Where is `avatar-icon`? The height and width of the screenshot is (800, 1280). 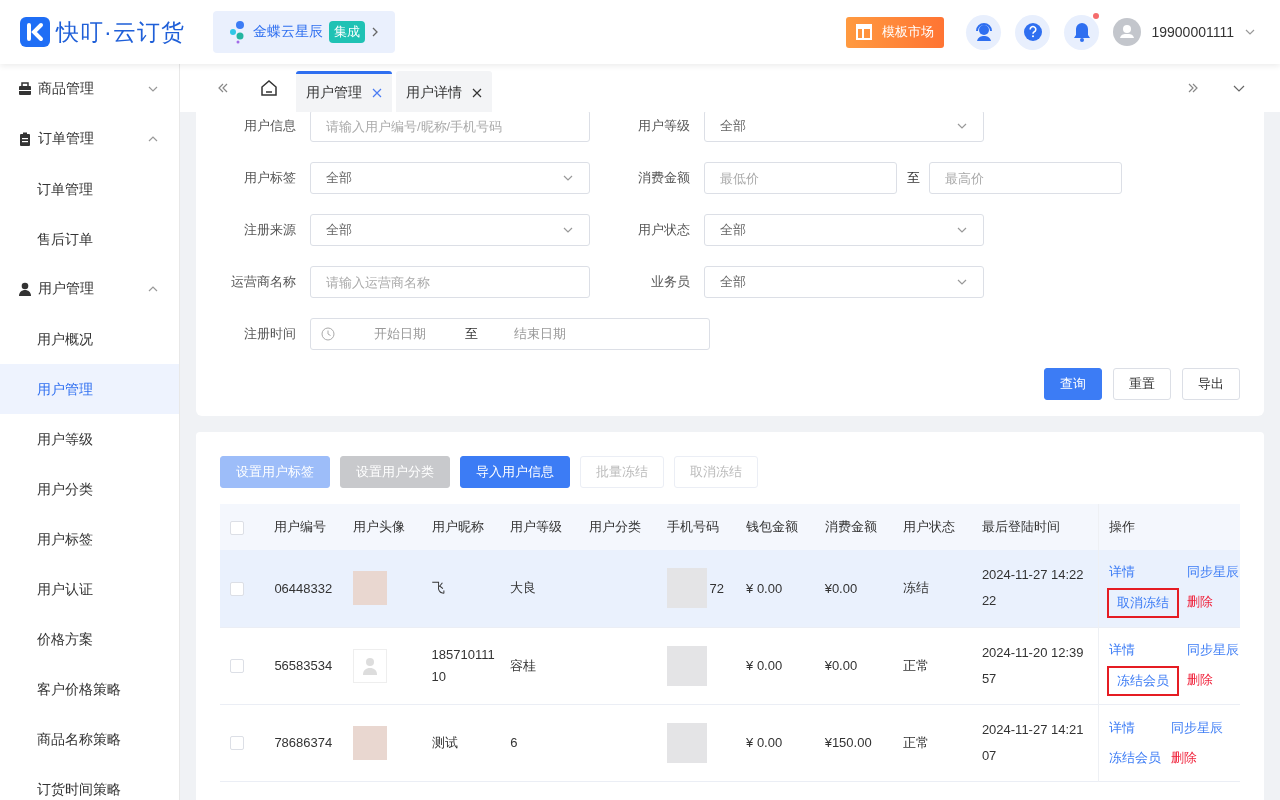
avatar-icon is located at coordinates (1127, 32).